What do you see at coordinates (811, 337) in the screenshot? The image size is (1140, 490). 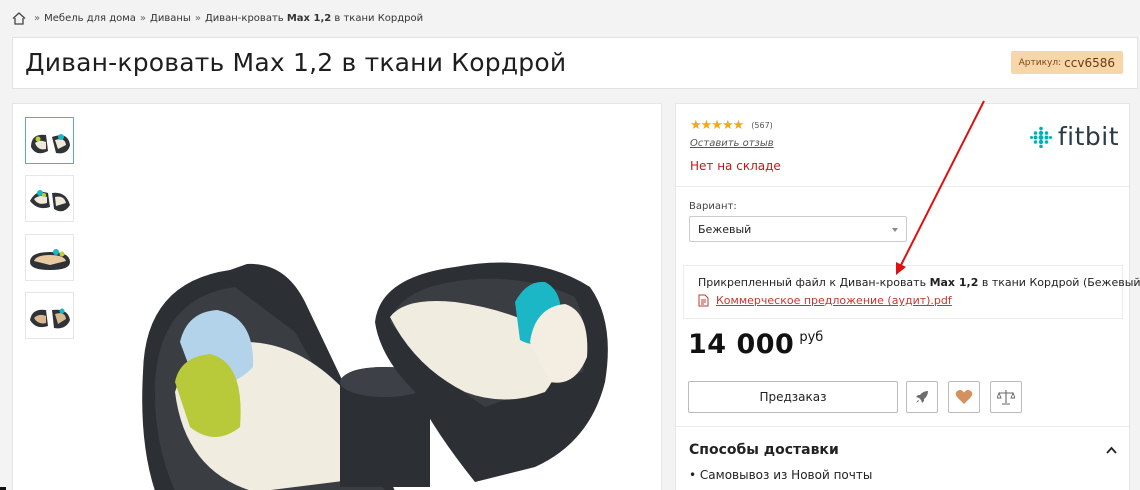 I see `price-currency: руб` at bounding box center [811, 337].